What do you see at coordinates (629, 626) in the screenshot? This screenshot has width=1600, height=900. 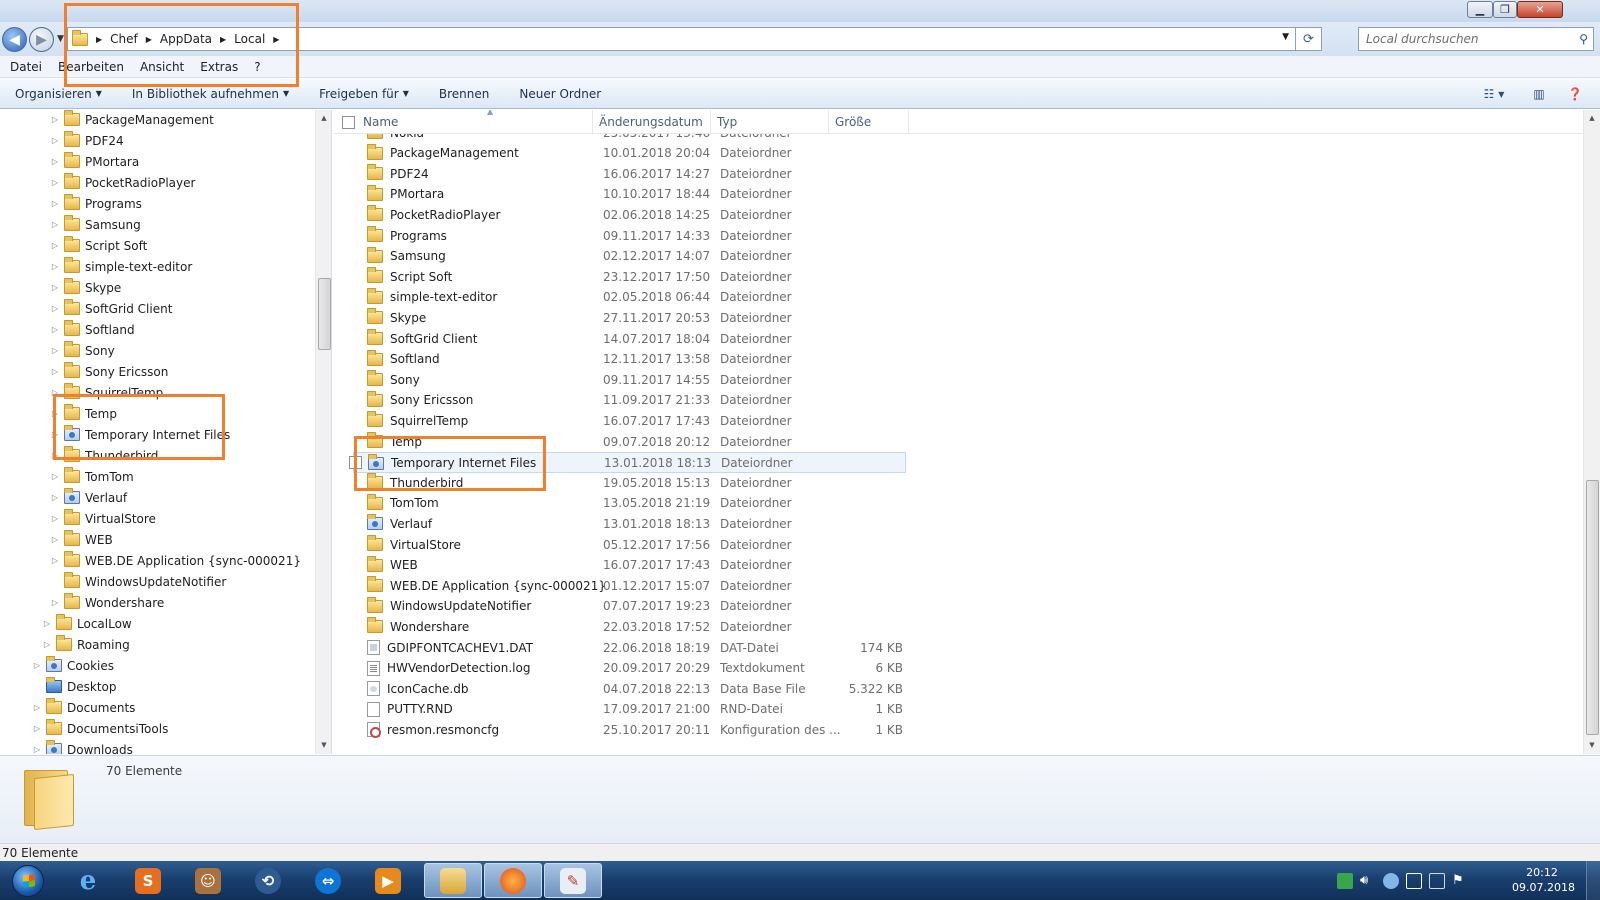 I see `file-row: Wondershare 22.03.2018 17:52 Dateiordner` at bounding box center [629, 626].